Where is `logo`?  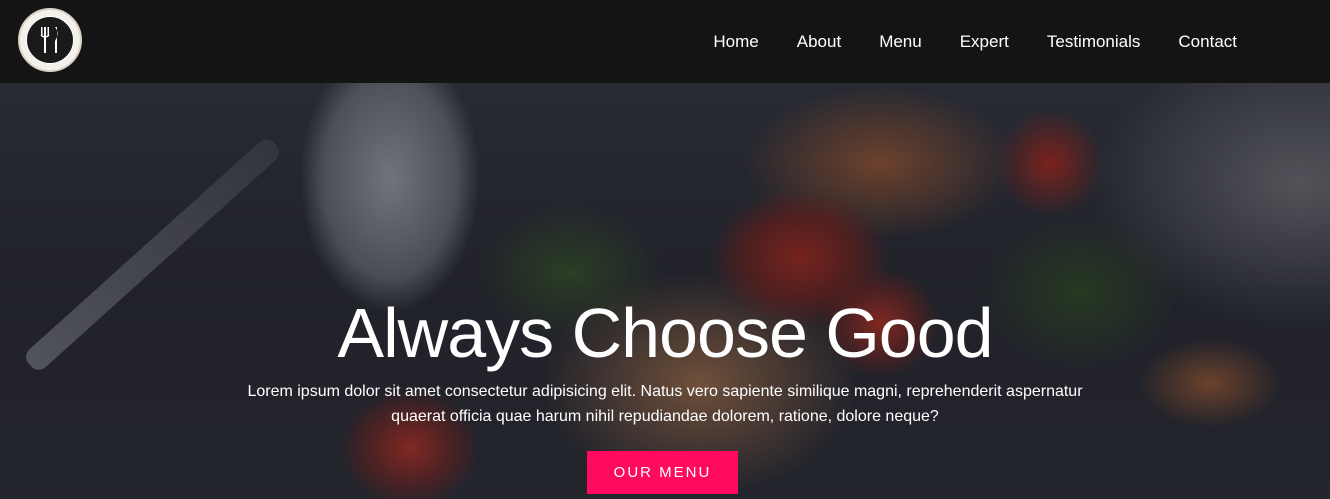 logo is located at coordinates (50, 40).